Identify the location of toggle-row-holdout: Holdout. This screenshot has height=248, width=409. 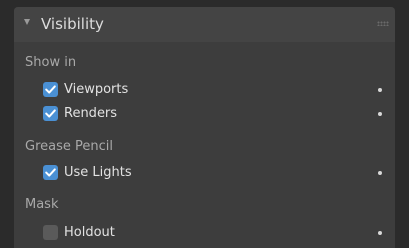
(204, 234).